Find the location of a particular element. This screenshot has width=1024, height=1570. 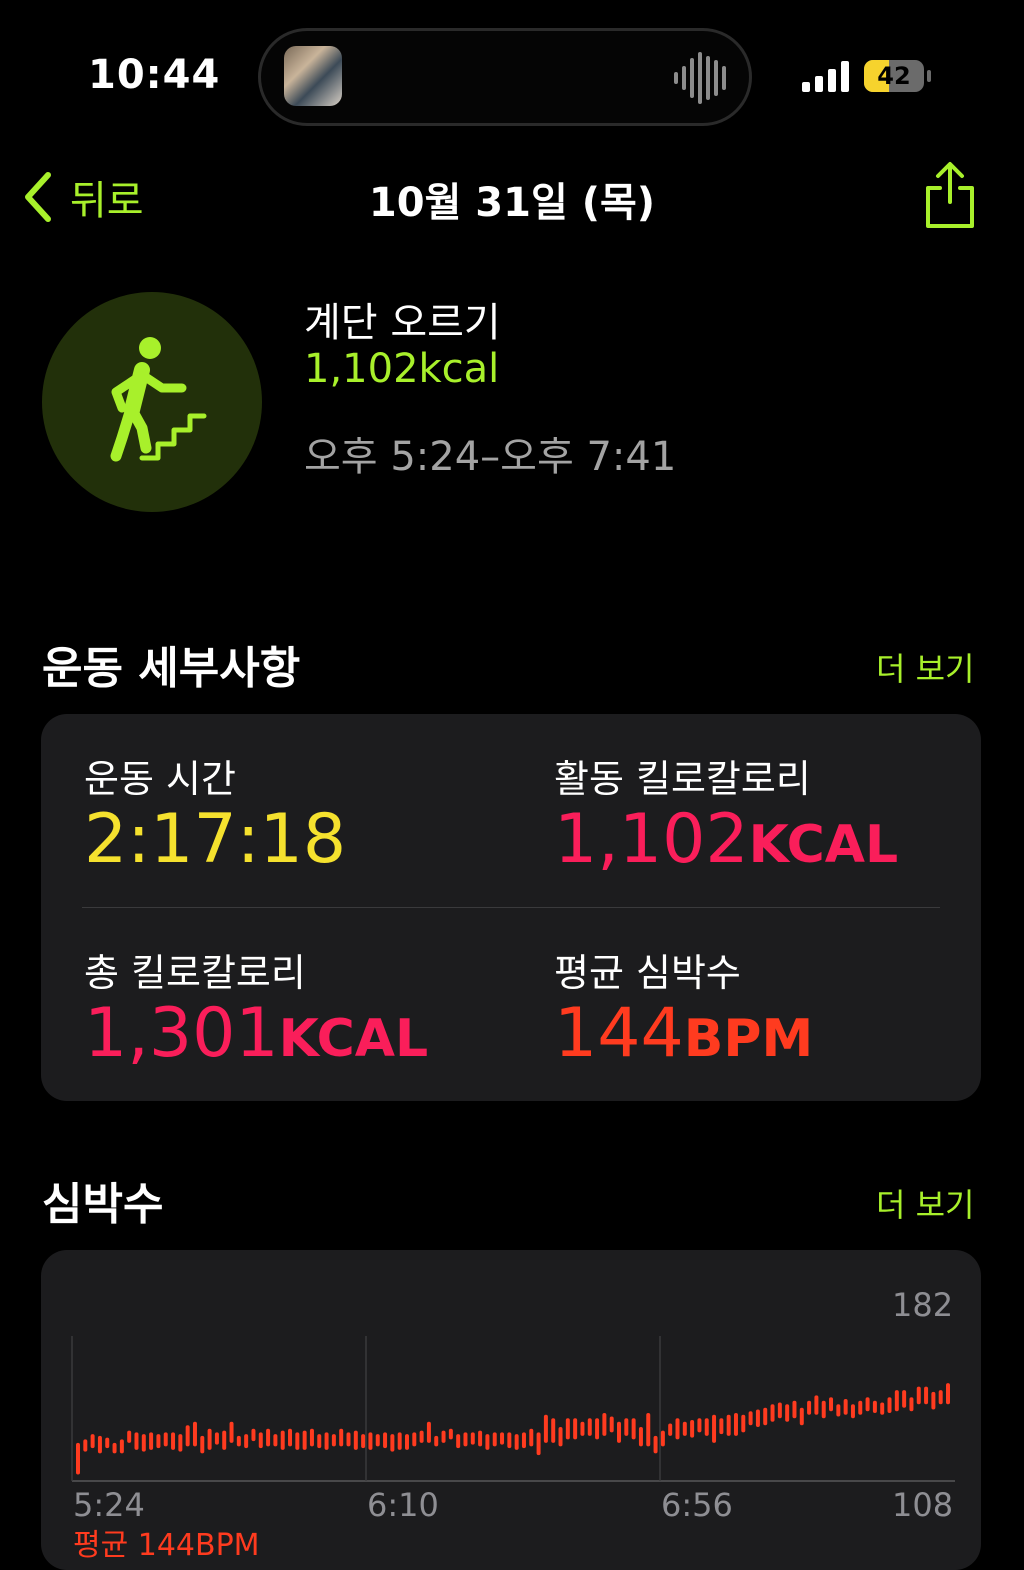

details-more-link: 더 보기 is located at coordinates (925, 667).